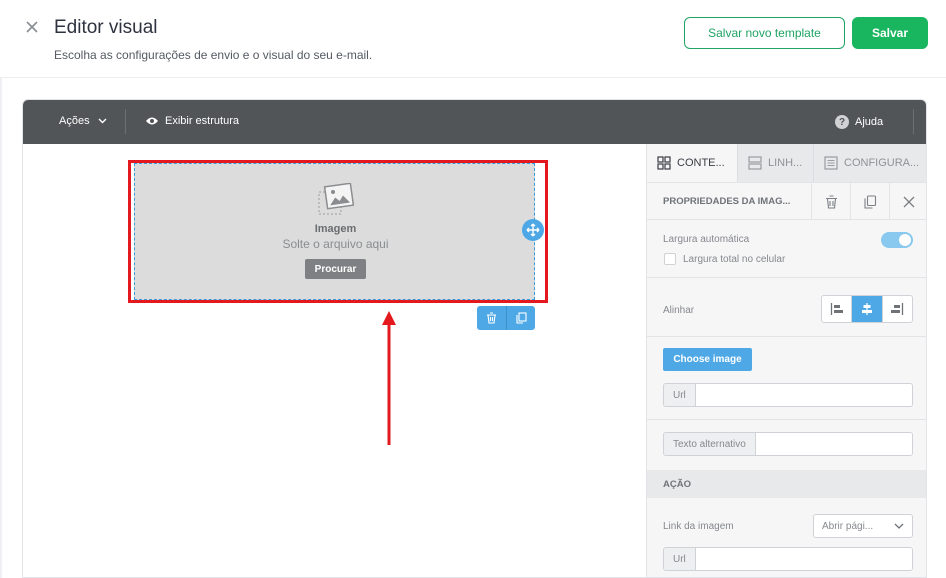 The width and height of the screenshot is (946, 578). I want to click on duplicate-block-button, so click(520, 318).